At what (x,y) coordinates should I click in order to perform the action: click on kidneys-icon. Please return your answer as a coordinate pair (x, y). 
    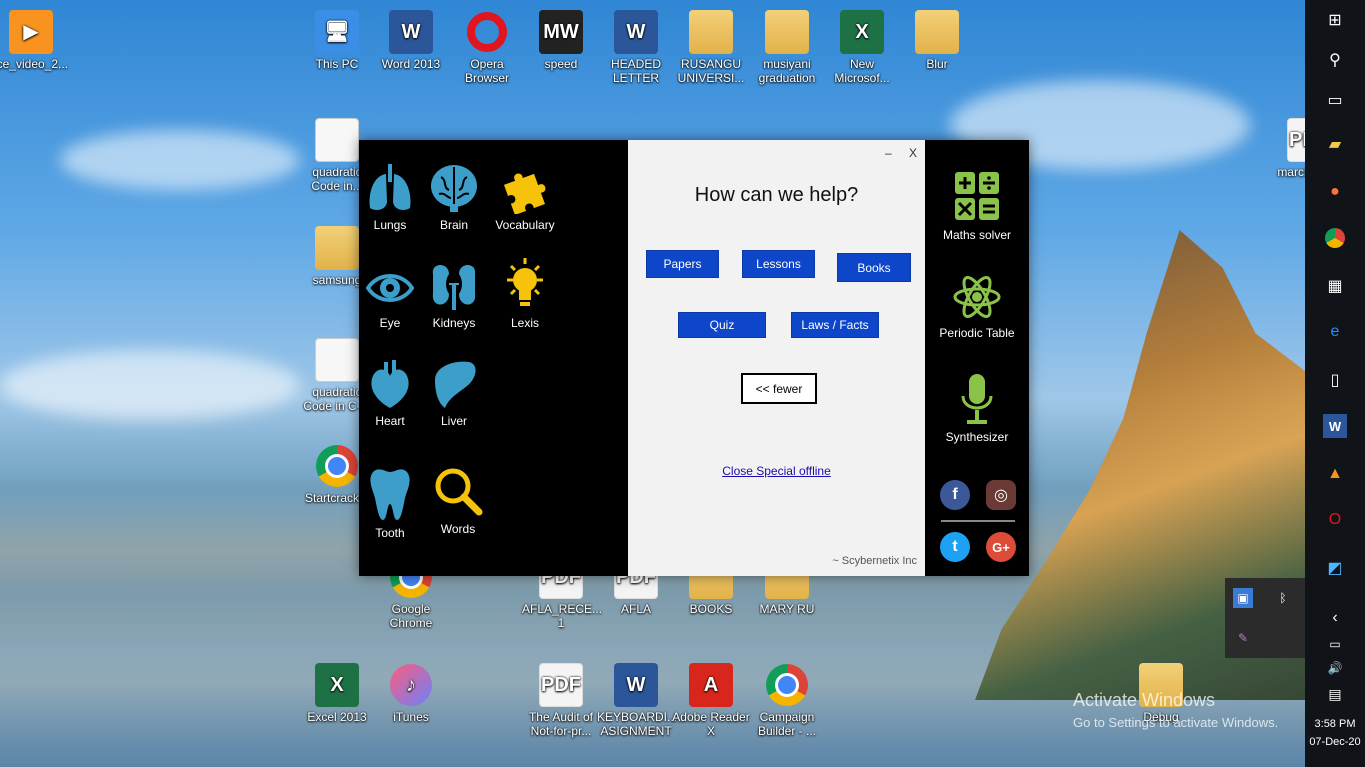
    Looking at the image, I should click on (454, 287).